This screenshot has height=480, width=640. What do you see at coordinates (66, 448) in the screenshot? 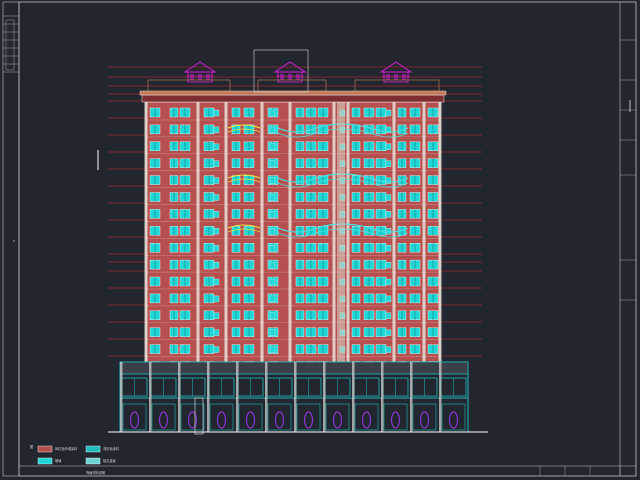
I see `legend-label: 砖红色外墙涂料` at bounding box center [66, 448].